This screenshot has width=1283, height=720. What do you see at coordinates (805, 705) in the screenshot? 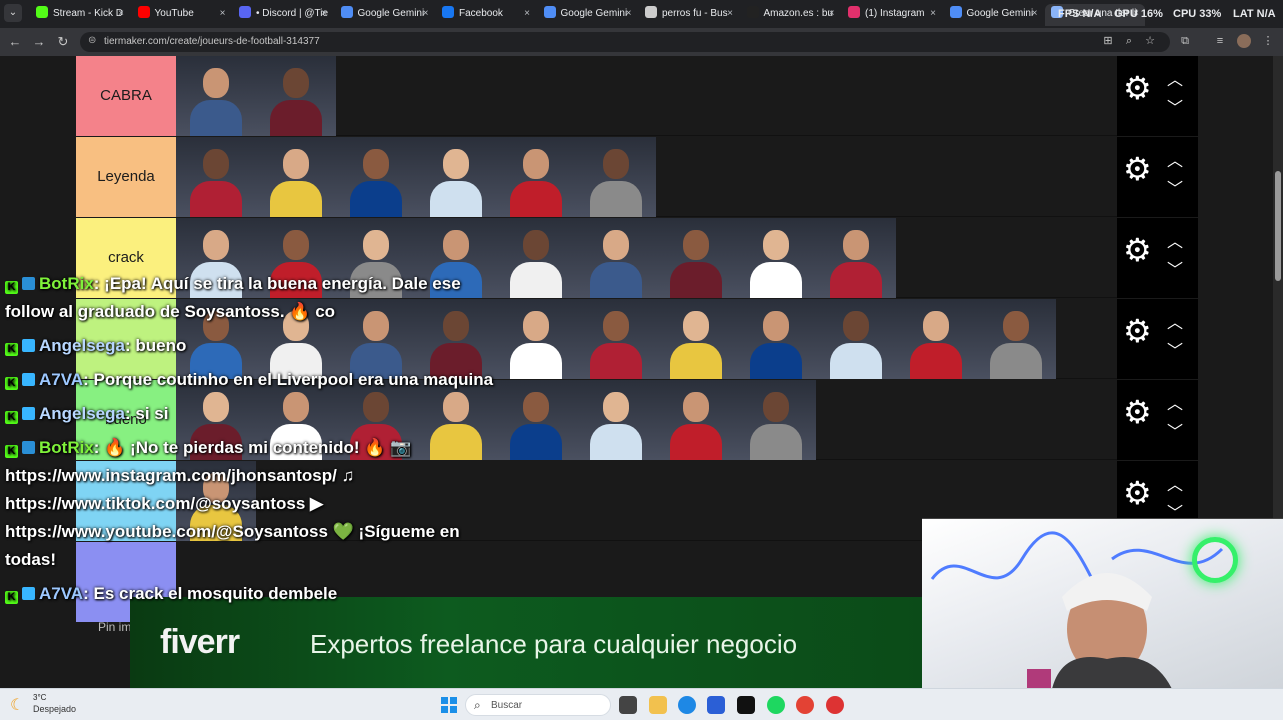
I see `chrome-icon` at bounding box center [805, 705].